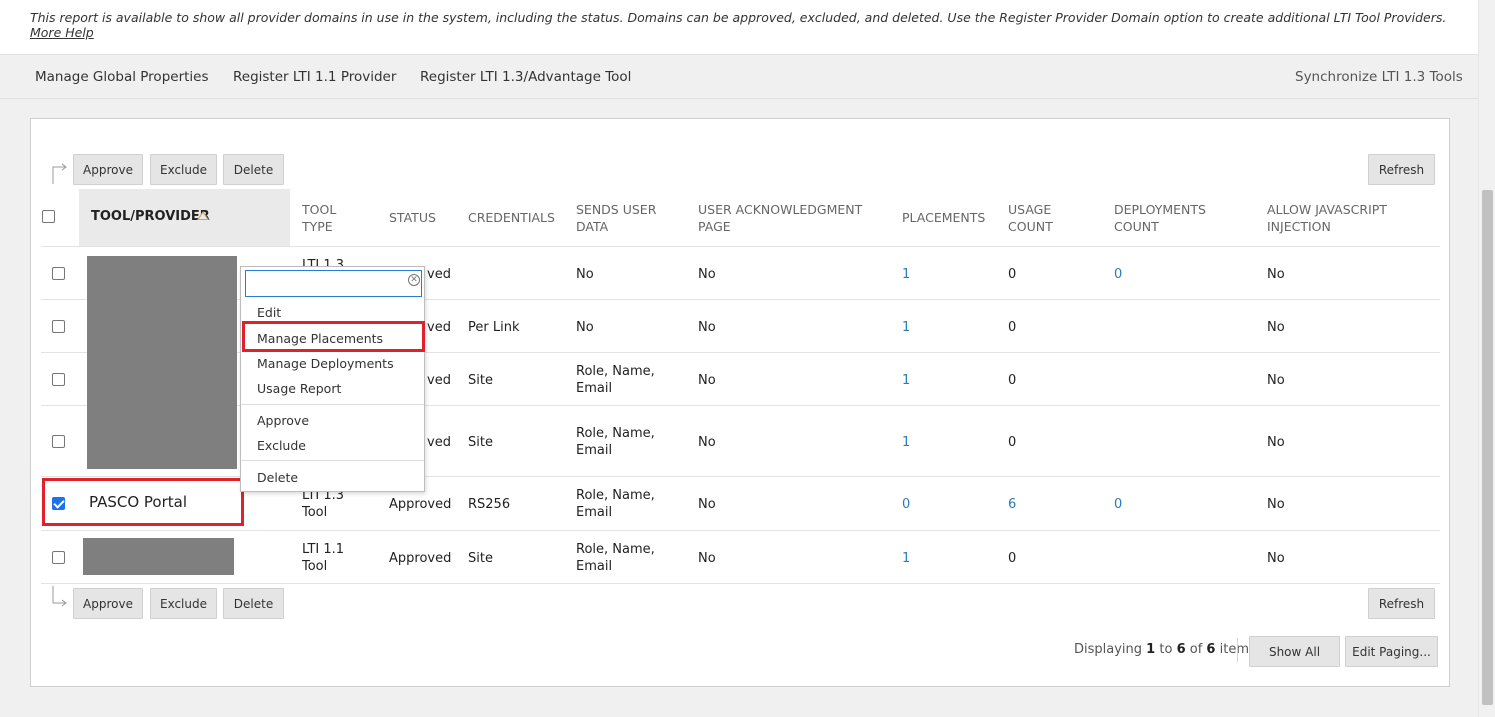 This screenshot has height=717, width=1495. I want to click on redacted-tool-name, so click(158, 556).